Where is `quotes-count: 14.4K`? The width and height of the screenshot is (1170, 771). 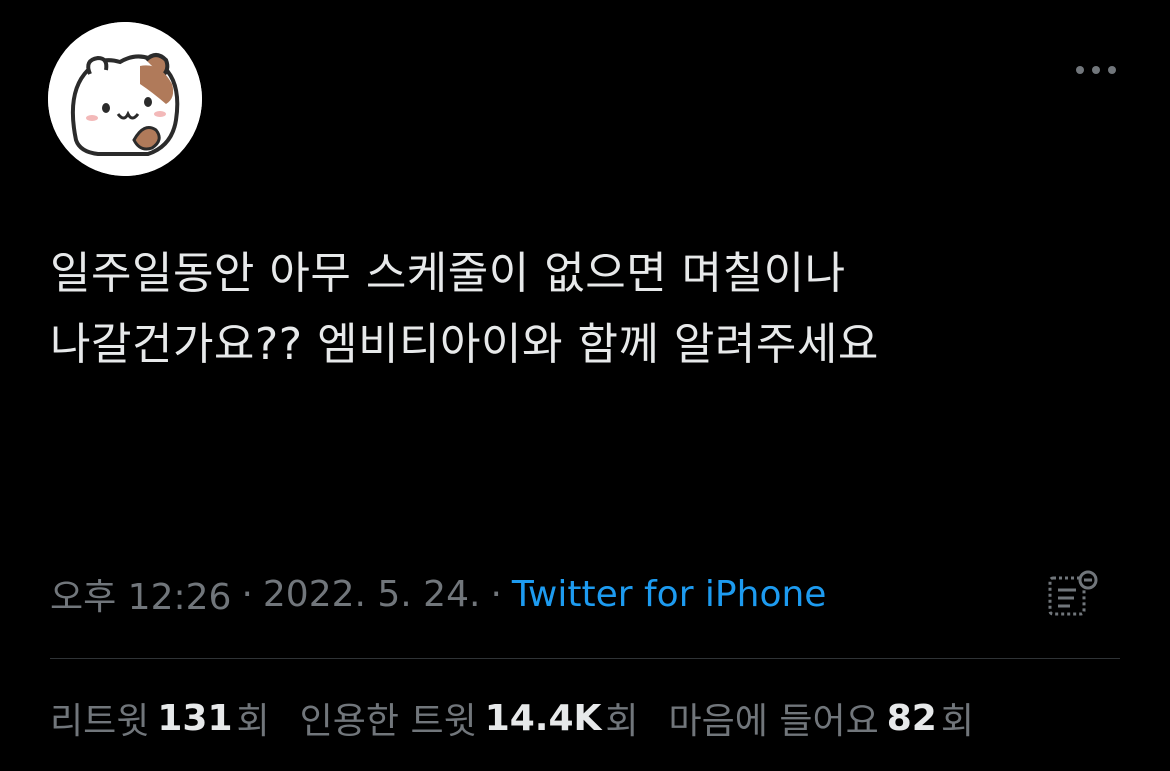
quotes-count: 14.4K is located at coordinates (543, 718).